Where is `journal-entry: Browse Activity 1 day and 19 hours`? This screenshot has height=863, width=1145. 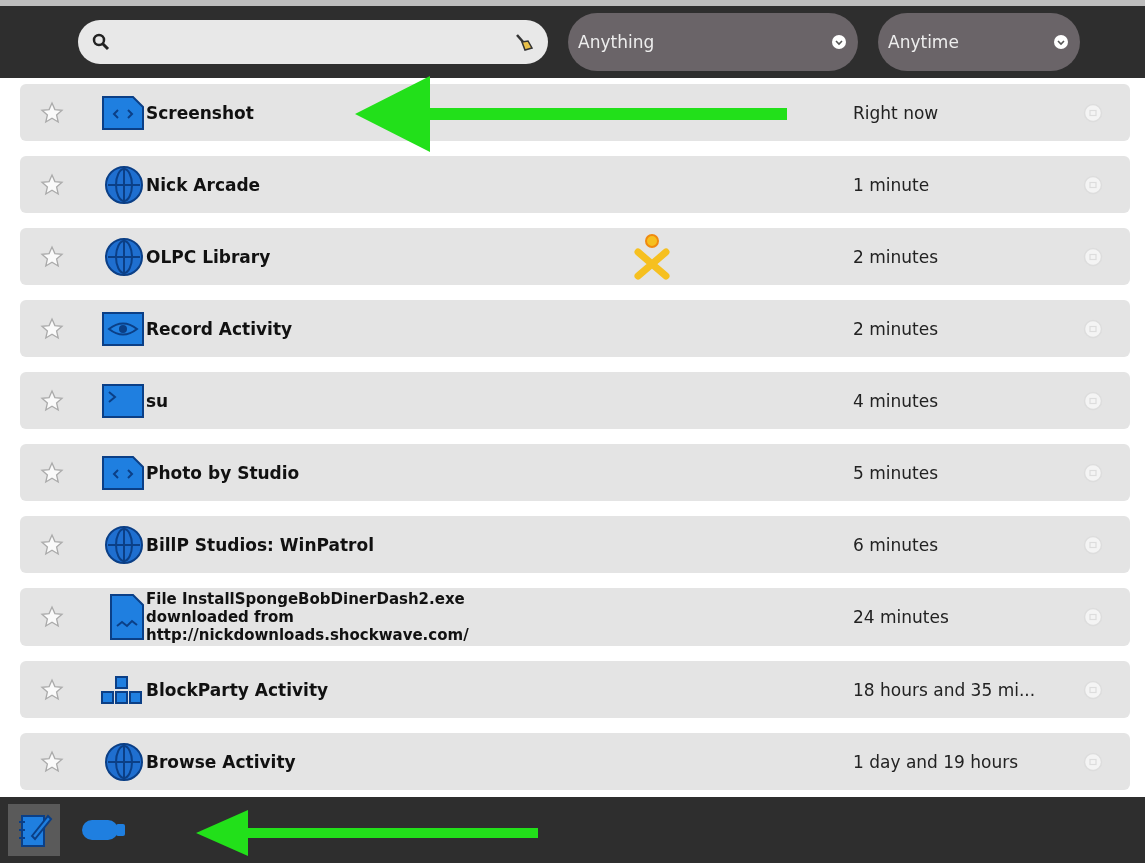
journal-entry: Browse Activity 1 day and 19 hours is located at coordinates (575, 761).